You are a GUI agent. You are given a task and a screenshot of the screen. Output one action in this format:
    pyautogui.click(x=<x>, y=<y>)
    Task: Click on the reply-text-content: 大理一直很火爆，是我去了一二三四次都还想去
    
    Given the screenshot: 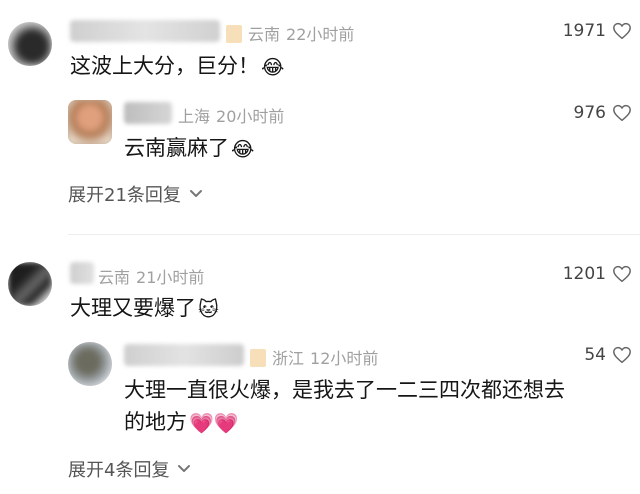 What is the action you would take?
    pyautogui.click(x=344, y=390)
    